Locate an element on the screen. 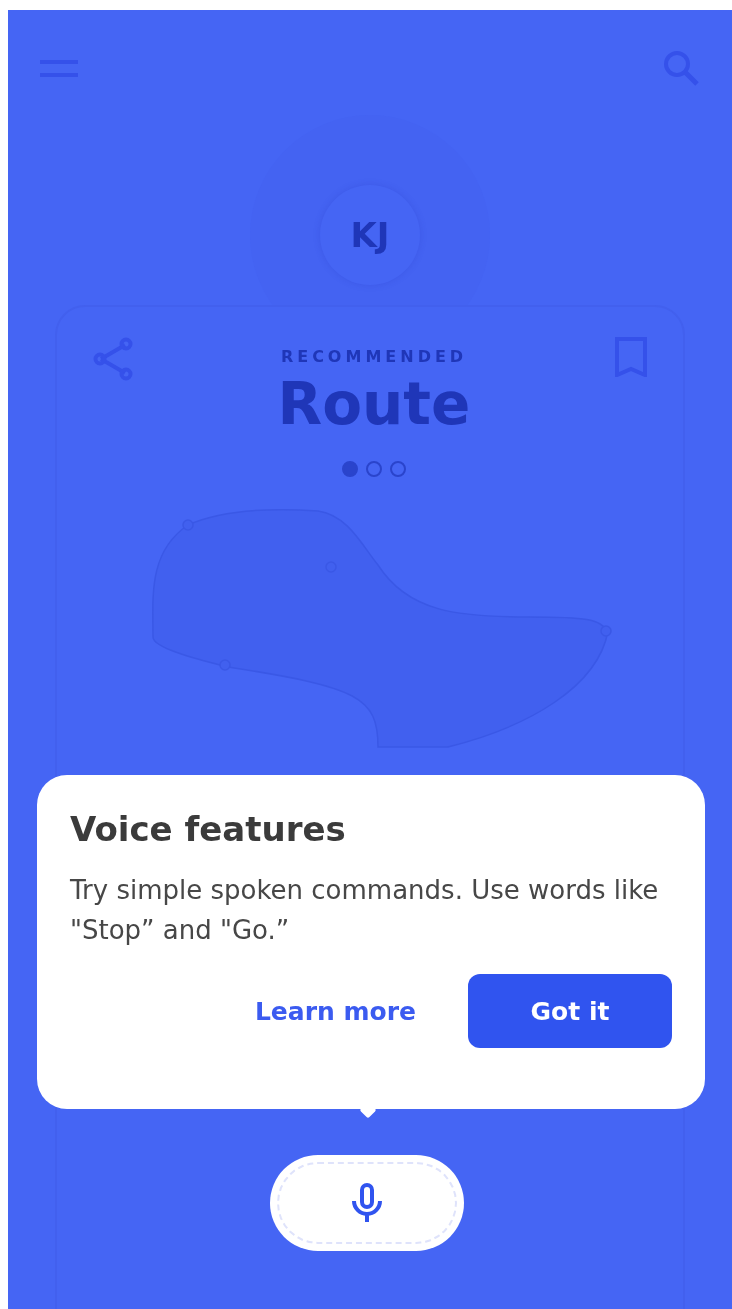 The image size is (732, 1309). learn-more-link: Learn more is located at coordinates (335, 1011).